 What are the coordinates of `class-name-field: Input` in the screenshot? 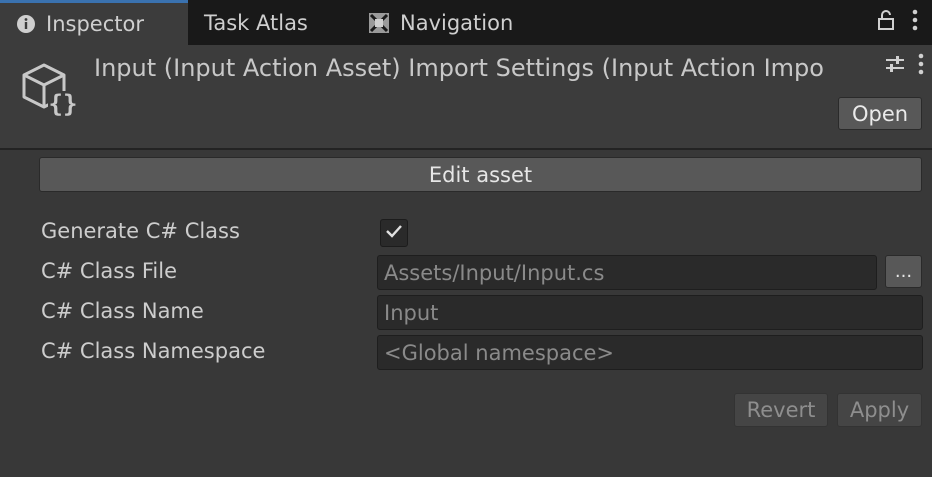 It's located at (650, 312).